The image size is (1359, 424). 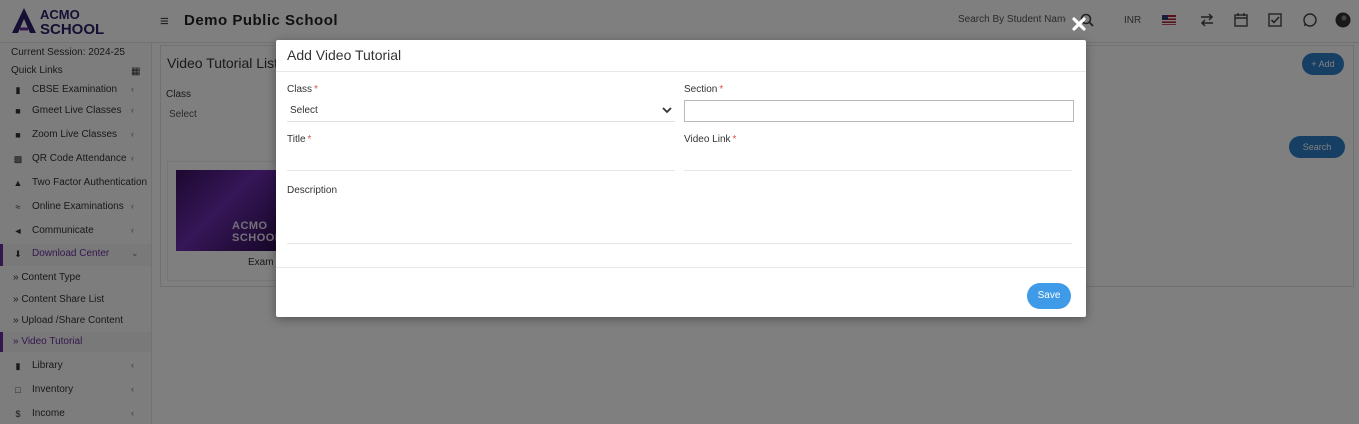 What do you see at coordinates (1079, 24) in the screenshot?
I see `close-icon` at bounding box center [1079, 24].